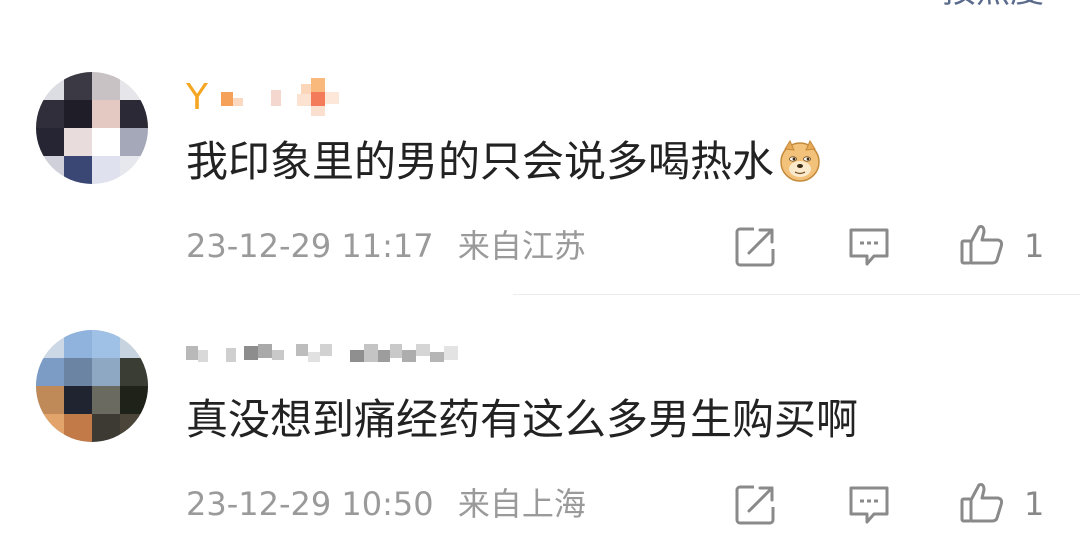 The height and width of the screenshot is (545, 1080). I want to click on comment-meta: 23-12-29 11:17 来自江苏, so click(386, 246).